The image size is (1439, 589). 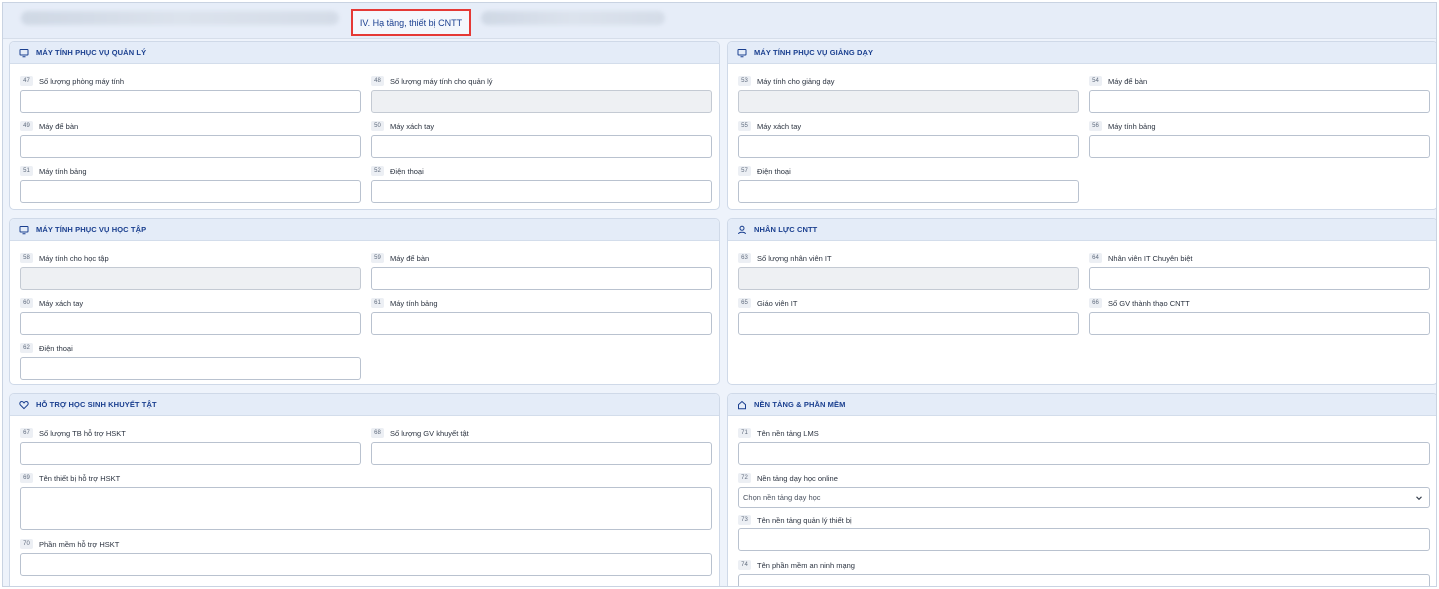 I want to click on input-so-luong-gv-khuyet-tat, so click(x=541, y=453).